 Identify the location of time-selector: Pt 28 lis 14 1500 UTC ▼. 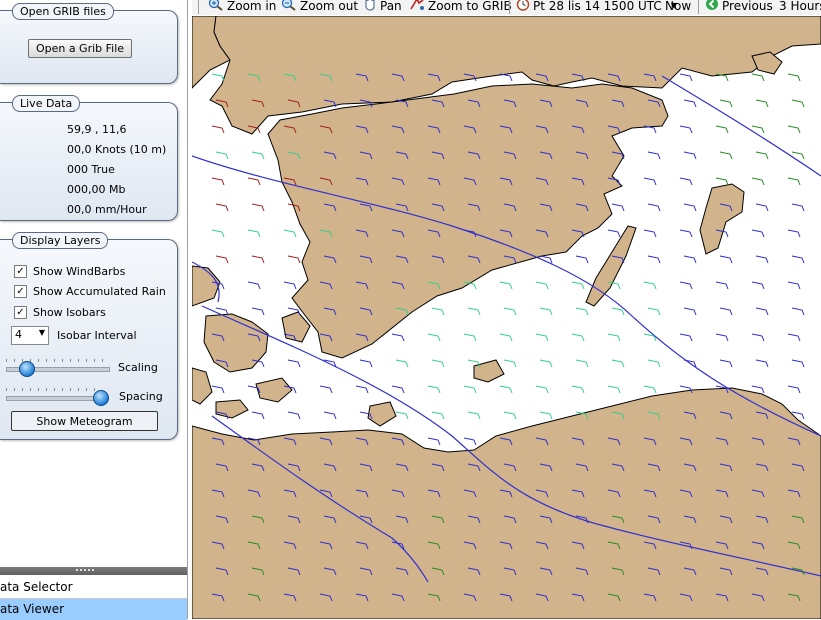
(596, 6).